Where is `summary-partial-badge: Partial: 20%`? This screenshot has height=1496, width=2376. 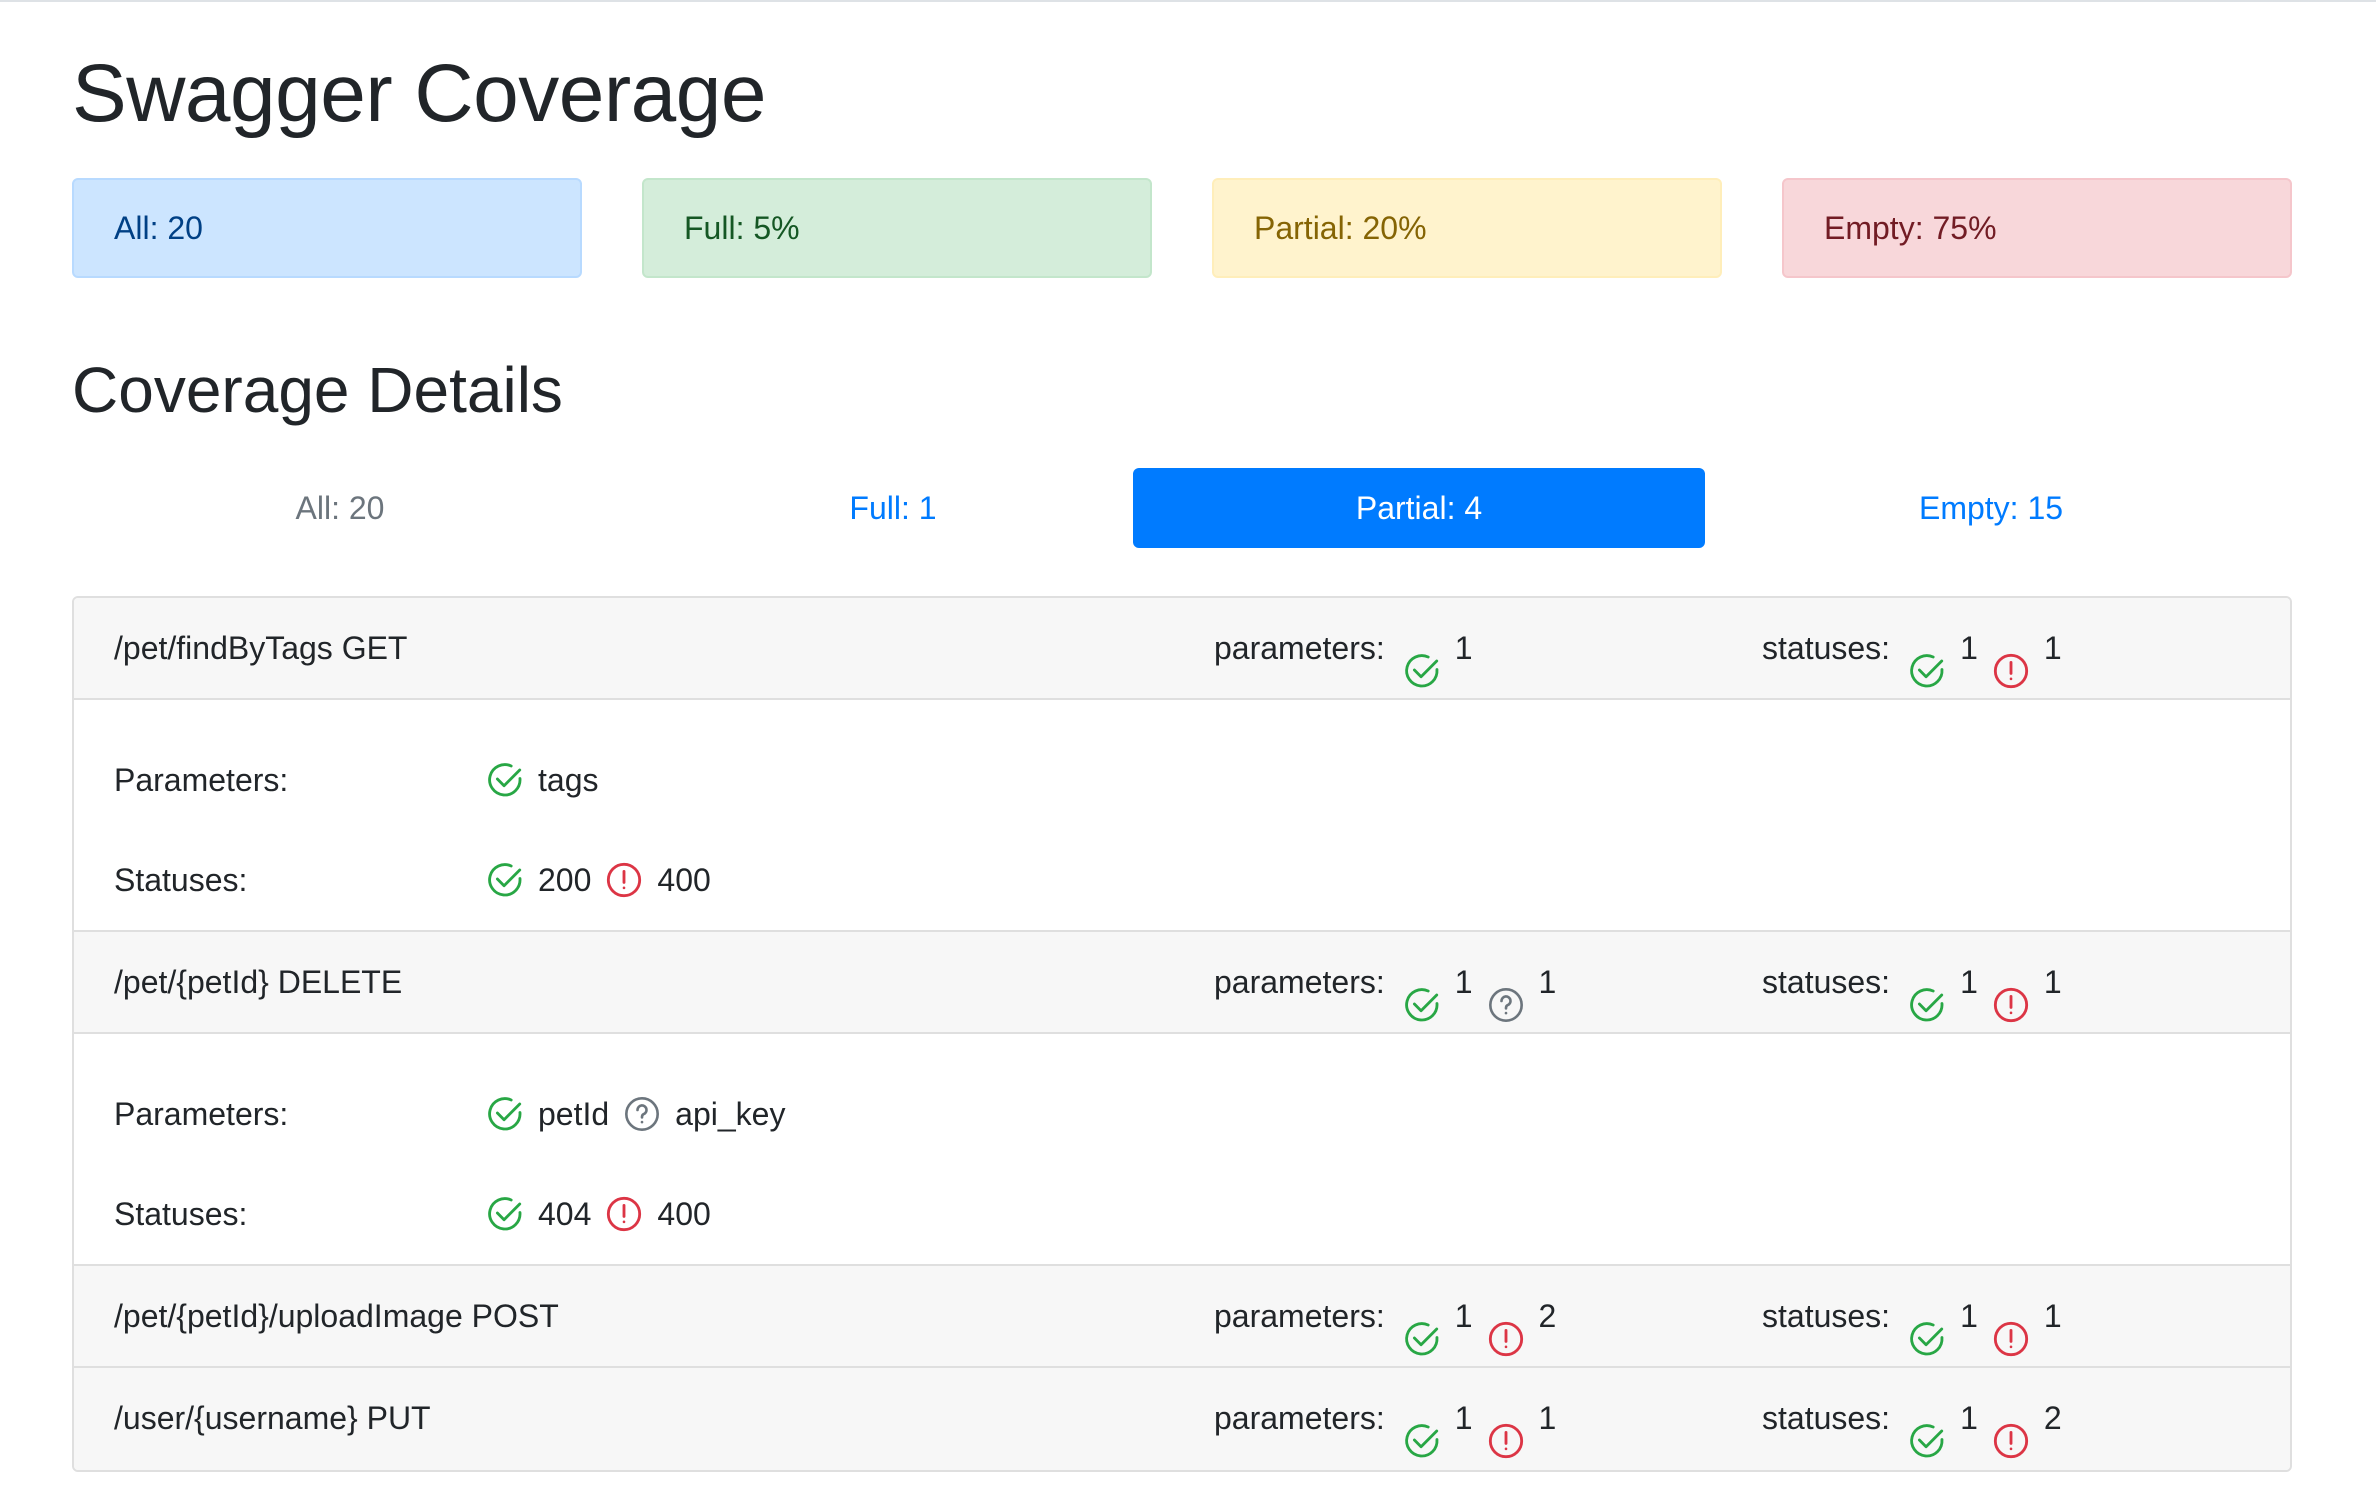
summary-partial-badge: Partial: 20% is located at coordinates (1467, 228).